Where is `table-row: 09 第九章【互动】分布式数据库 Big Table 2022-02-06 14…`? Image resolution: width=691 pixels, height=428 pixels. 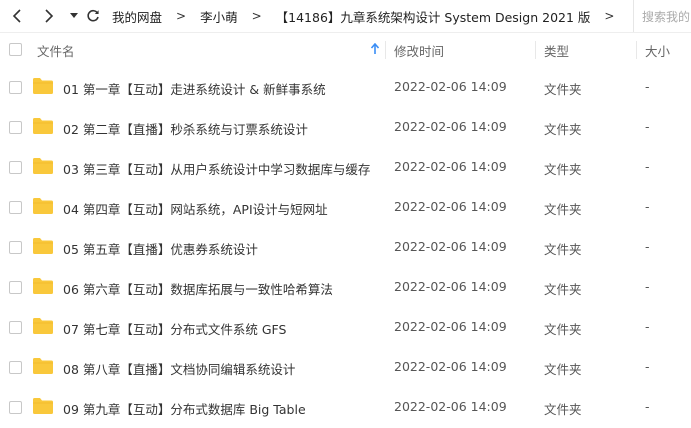
table-row: 09 第九章【互动】分布式数据库 Big Table 2022-02-06 14… is located at coordinates (345, 407).